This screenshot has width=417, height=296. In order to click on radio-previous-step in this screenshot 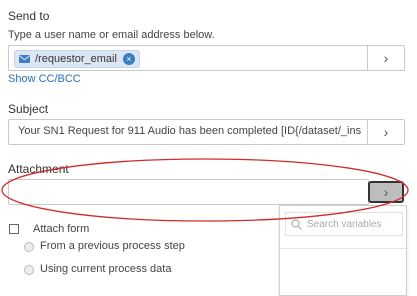, I will do `click(29, 247)`.